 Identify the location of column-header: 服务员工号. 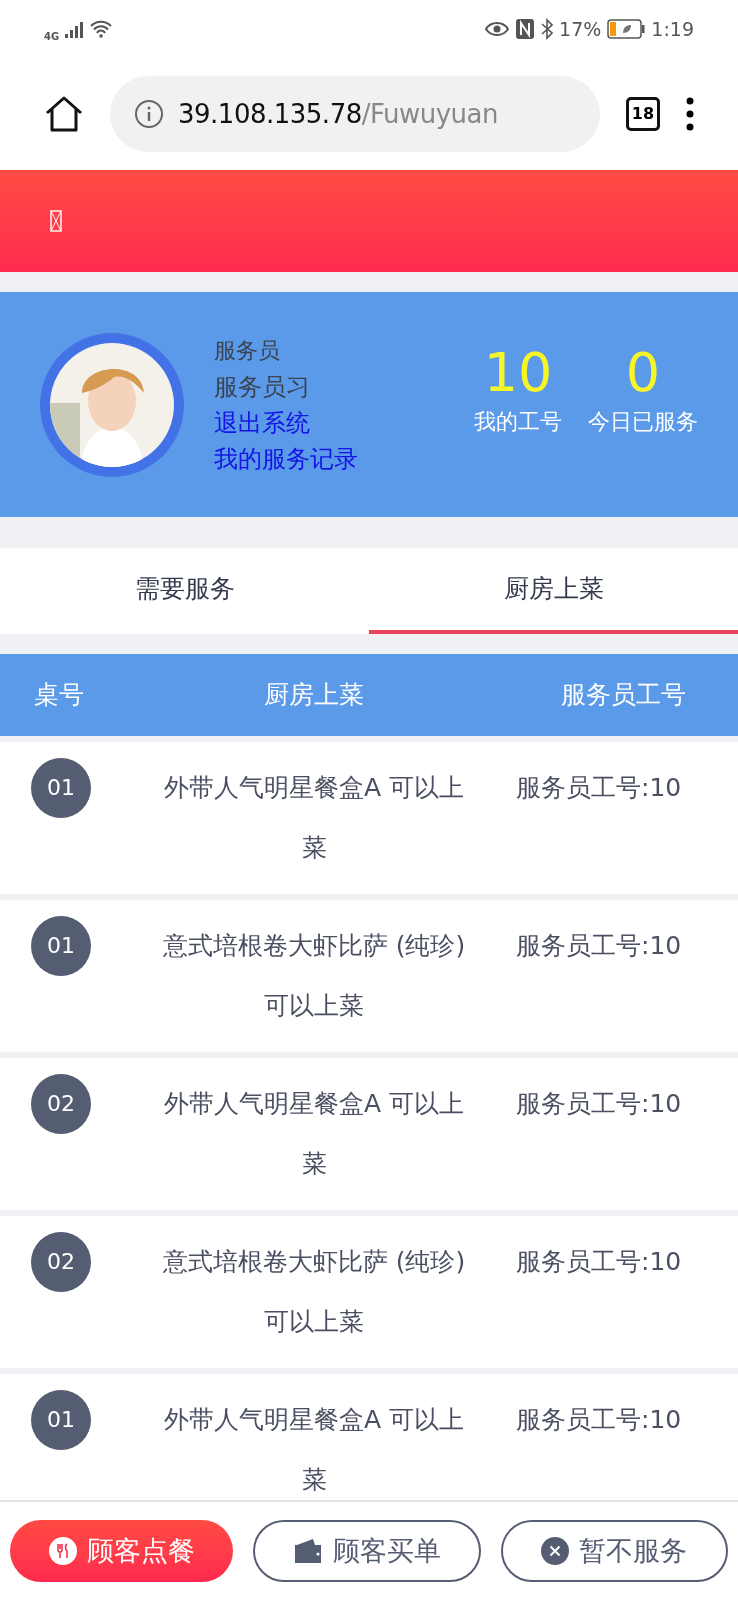
(623, 695).